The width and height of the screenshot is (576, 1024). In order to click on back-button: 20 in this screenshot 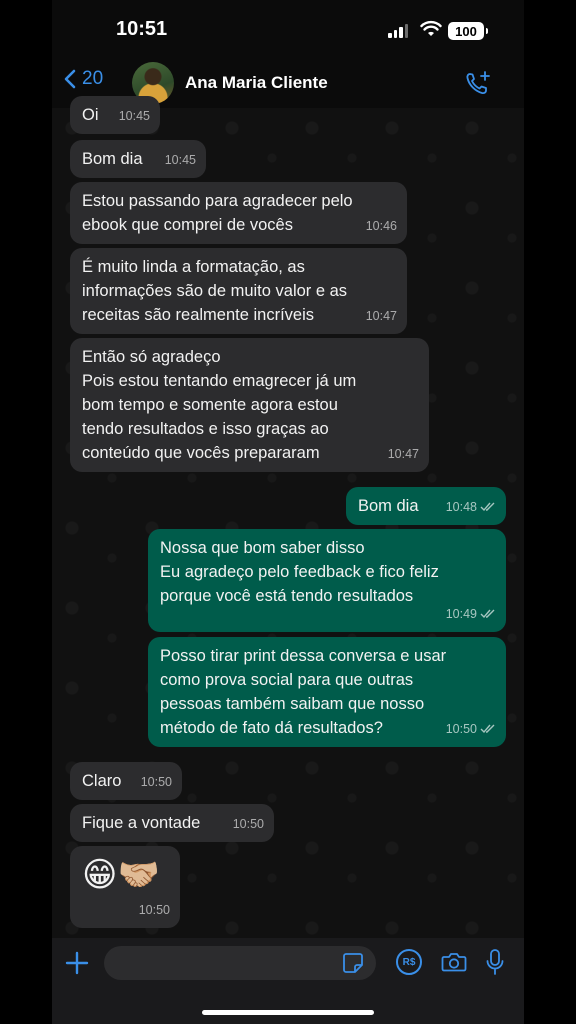, I will do `click(83, 79)`.